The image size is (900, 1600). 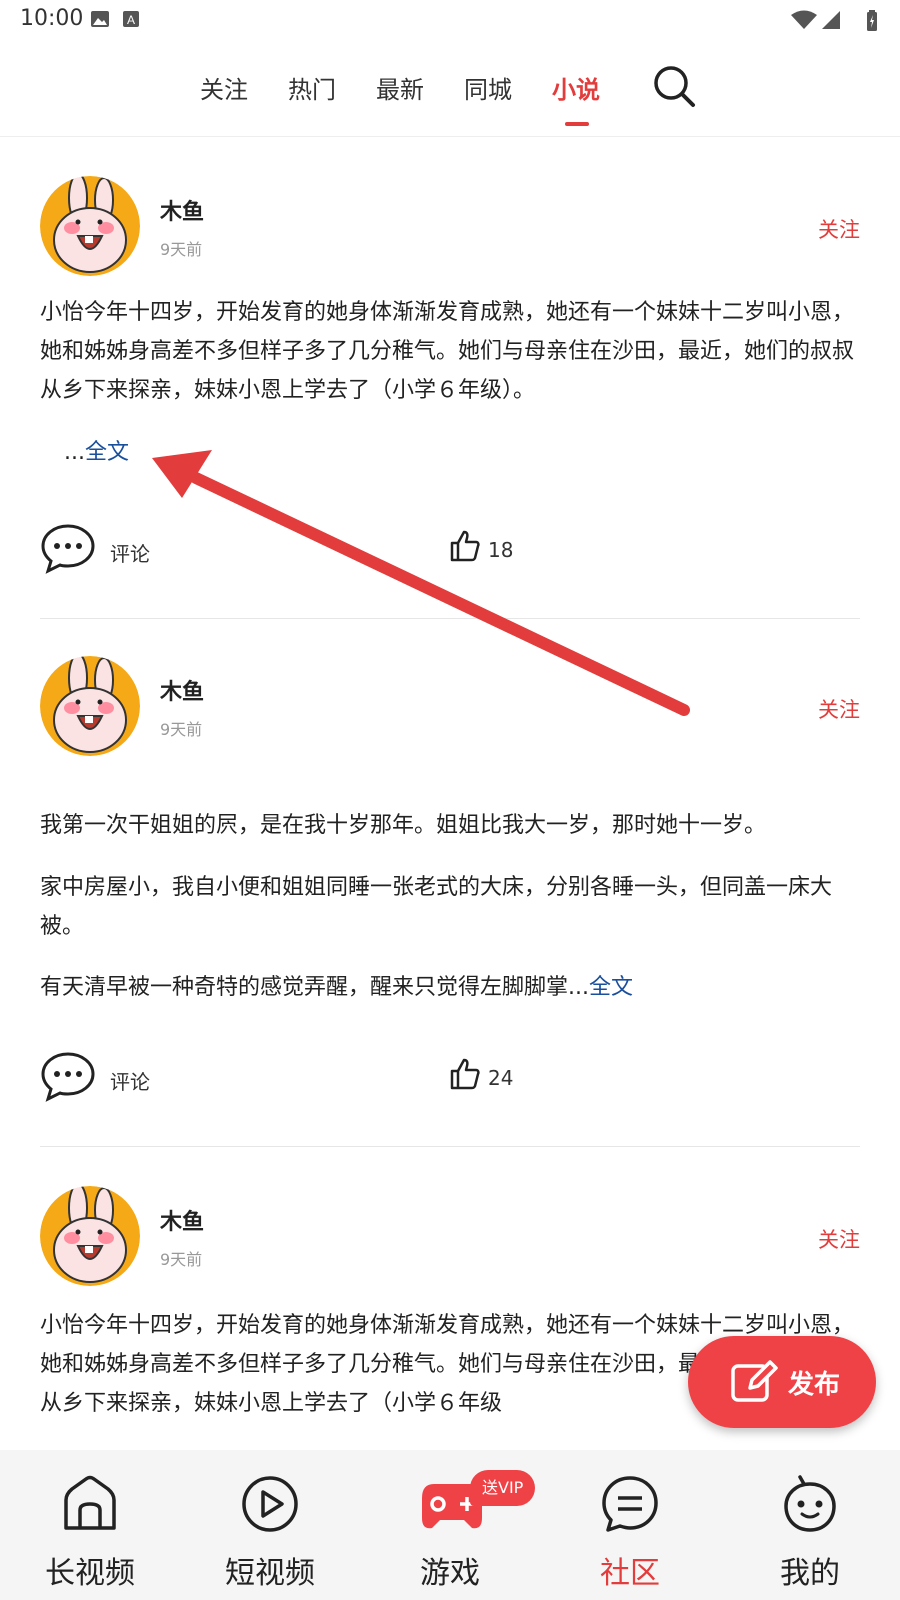 I want to click on tab-follow: 关注, so click(x=224, y=87).